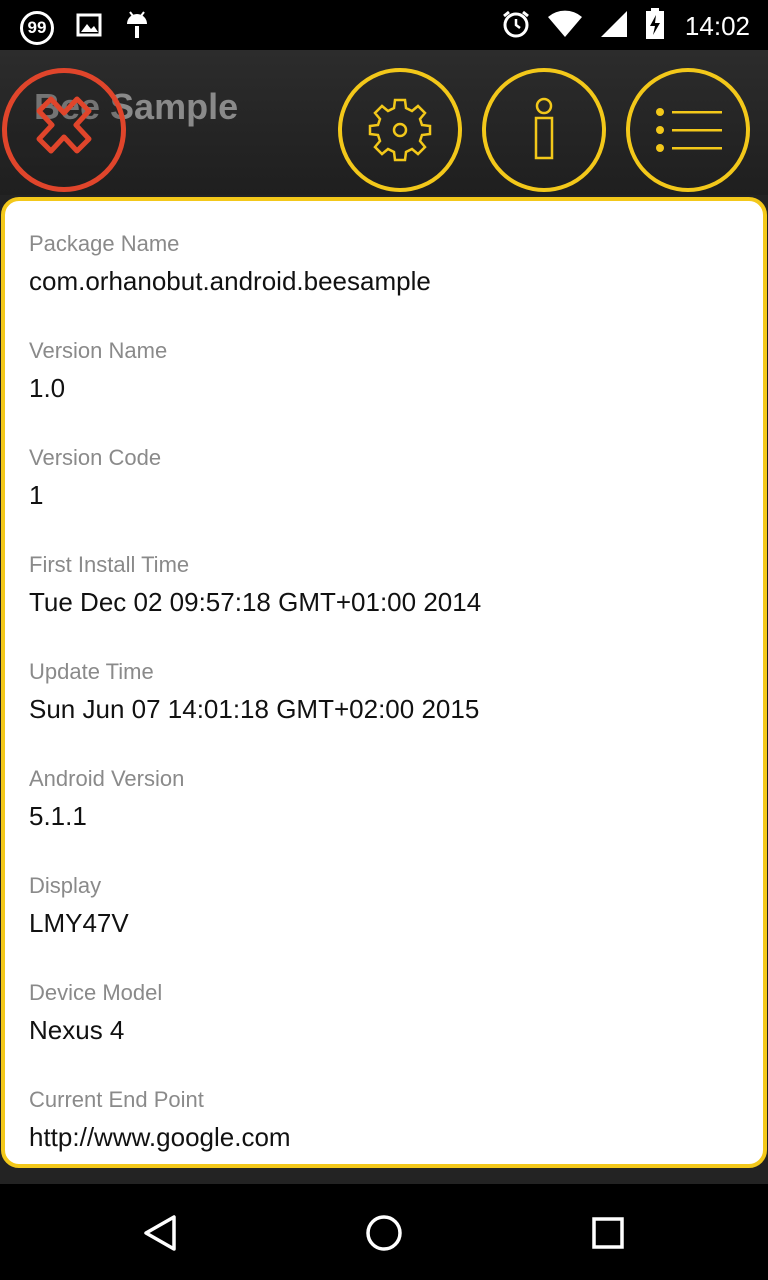  I want to click on info-item-display: Display LMY47V, so click(384, 924).